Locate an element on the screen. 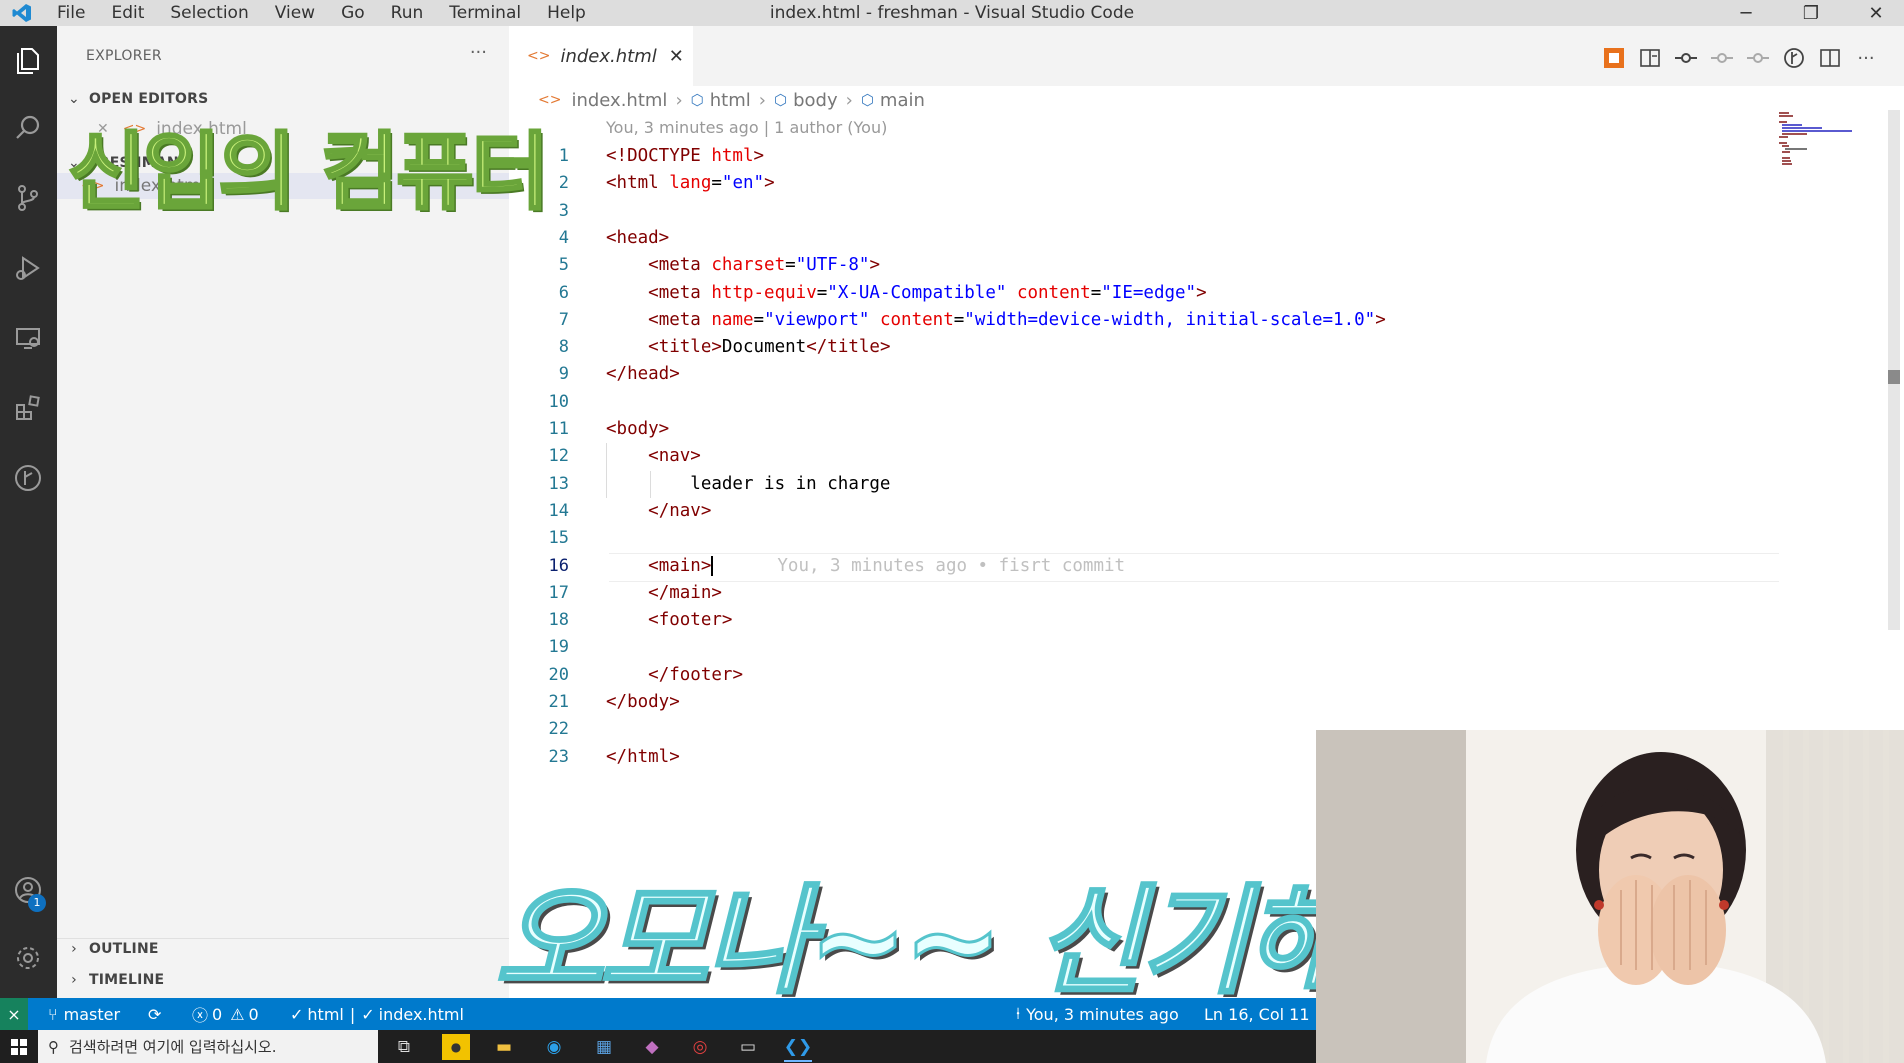  code-text: </main> is located at coordinates (664, 593).